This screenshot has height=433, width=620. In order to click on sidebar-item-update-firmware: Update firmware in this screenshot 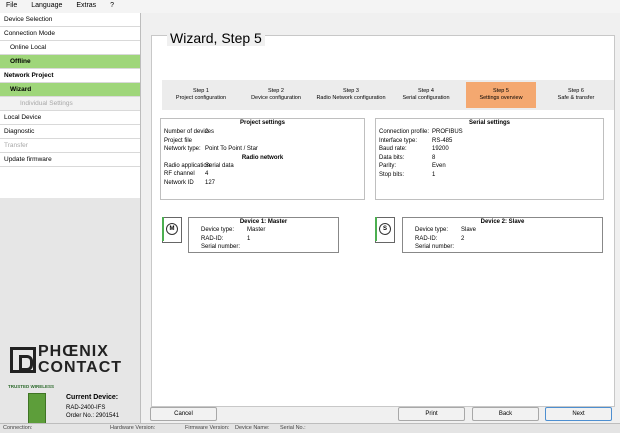, I will do `click(70, 160)`.